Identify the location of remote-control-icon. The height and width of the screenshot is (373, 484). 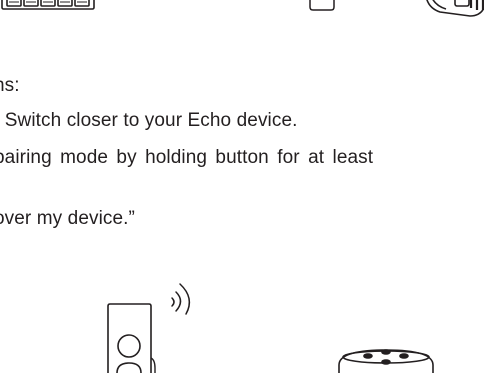
(131, 338).